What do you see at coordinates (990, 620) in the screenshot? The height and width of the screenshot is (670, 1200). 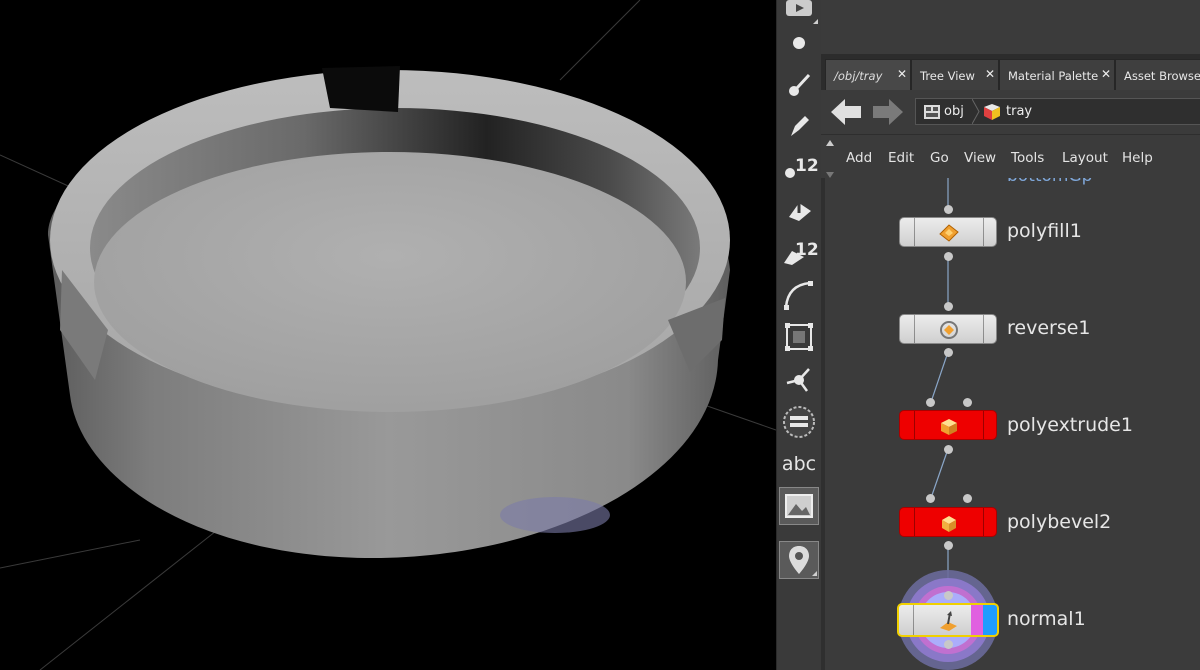 I see `render-flag` at bounding box center [990, 620].